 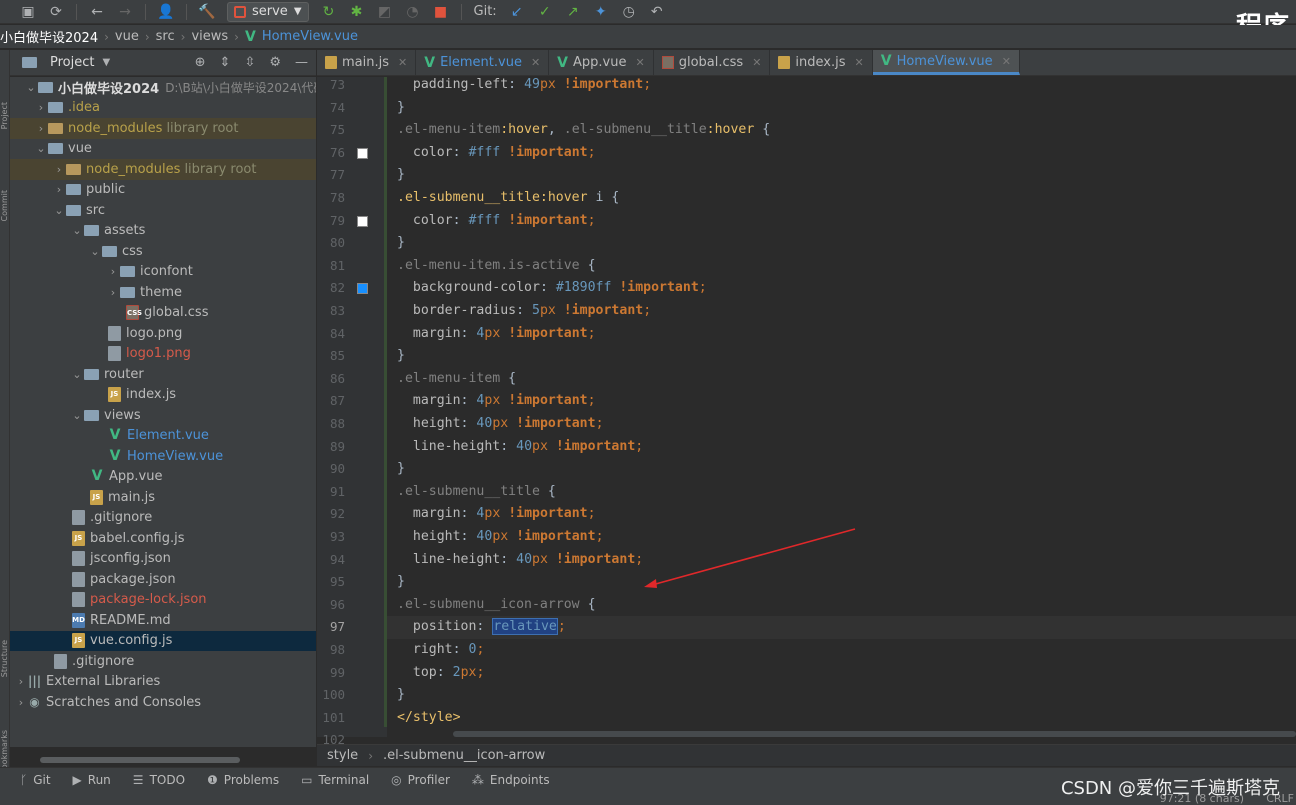 I want to click on chevron-down-icon: ▼, so click(x=106, y=62).